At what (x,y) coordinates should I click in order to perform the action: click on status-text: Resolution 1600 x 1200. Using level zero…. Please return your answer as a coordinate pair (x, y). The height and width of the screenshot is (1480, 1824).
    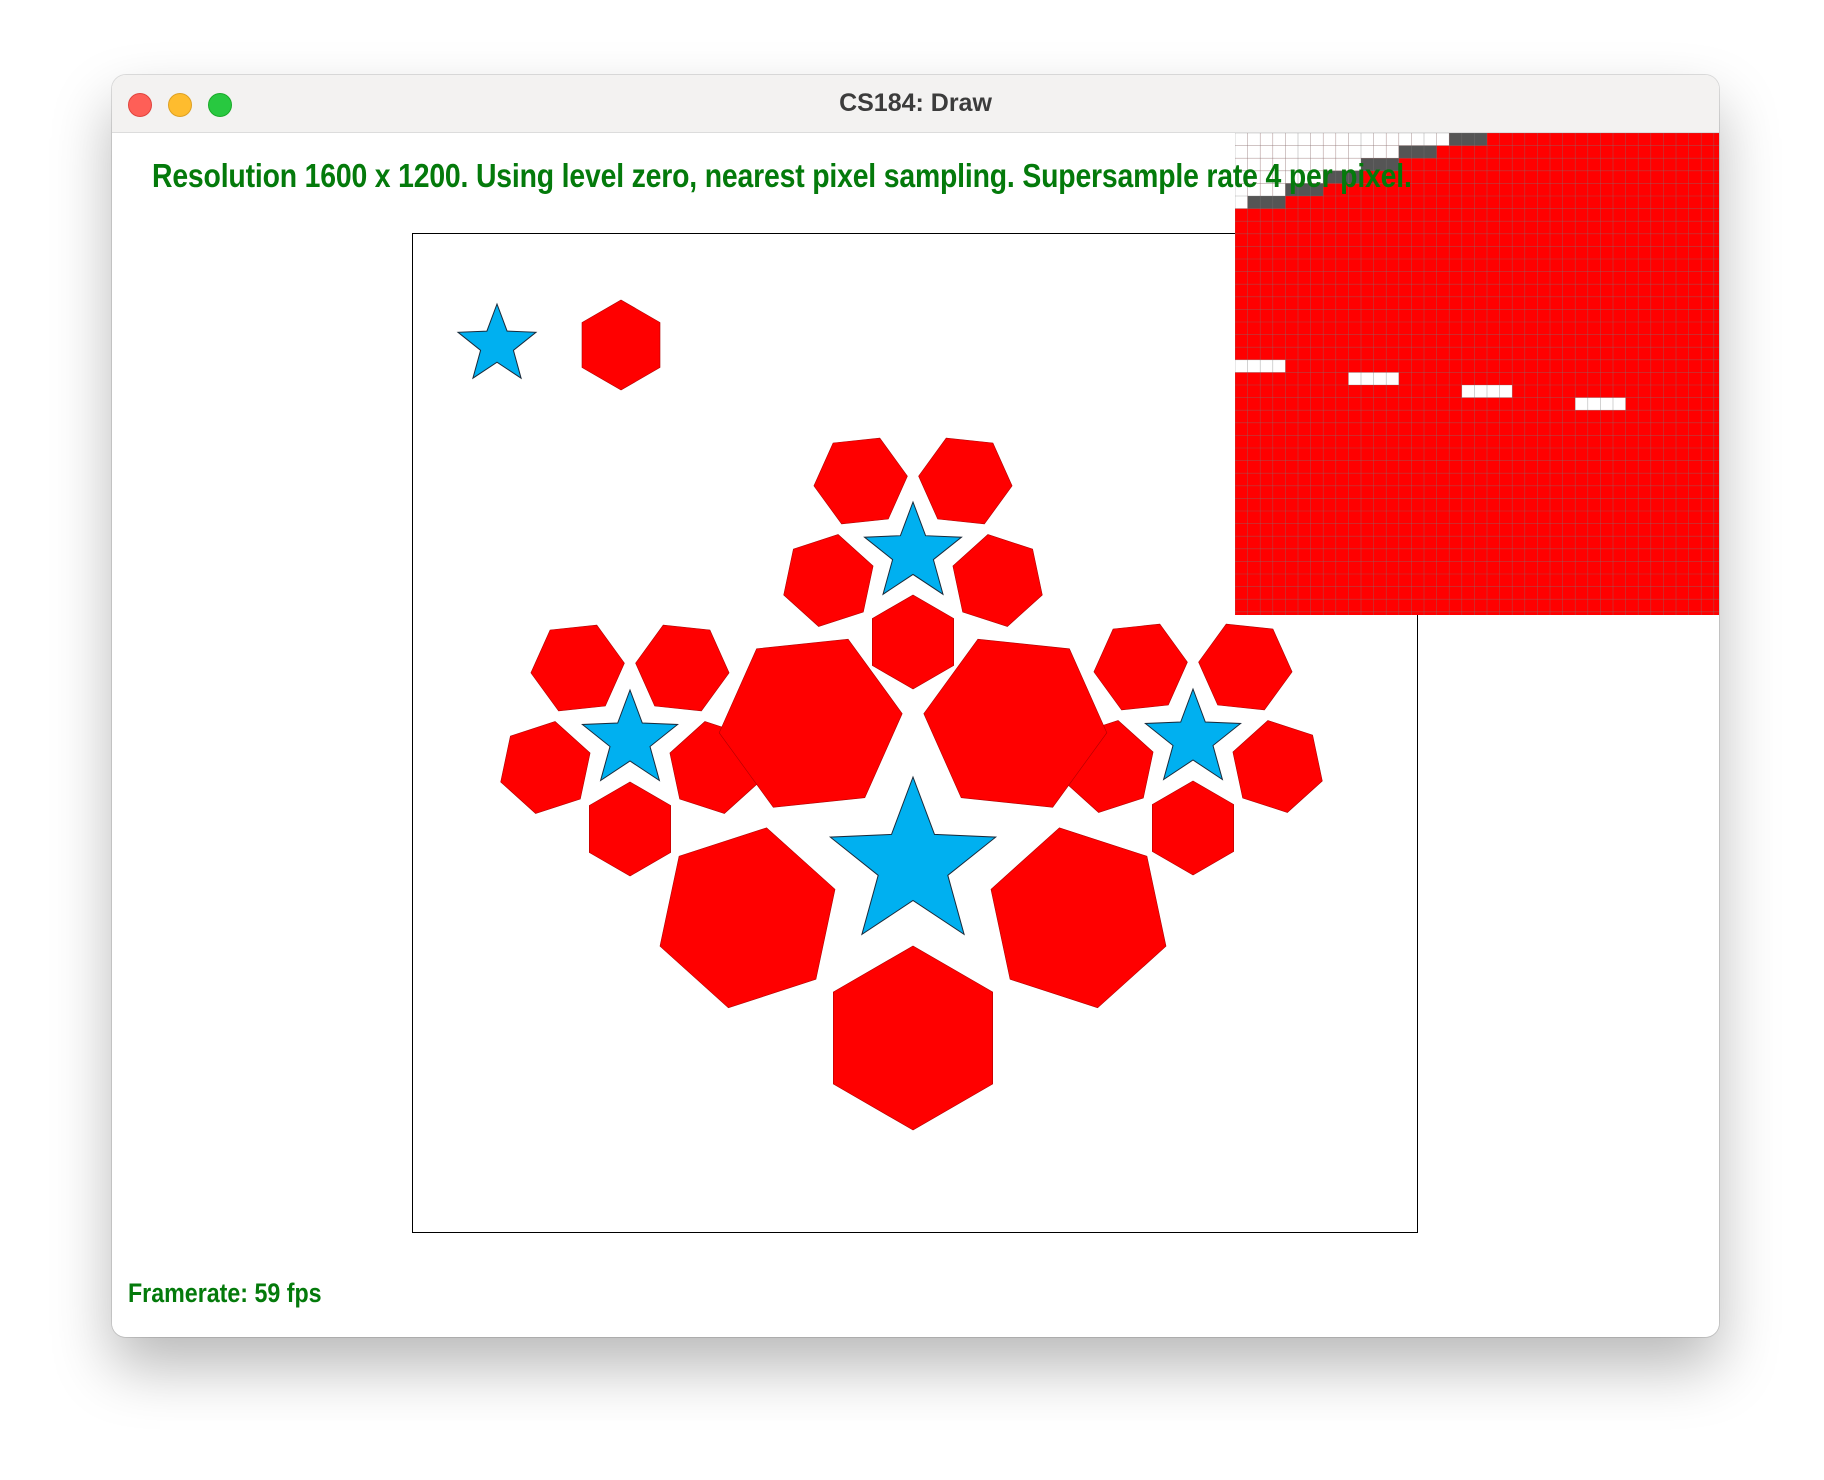
    Looking at the image, I should click on (782, 175).